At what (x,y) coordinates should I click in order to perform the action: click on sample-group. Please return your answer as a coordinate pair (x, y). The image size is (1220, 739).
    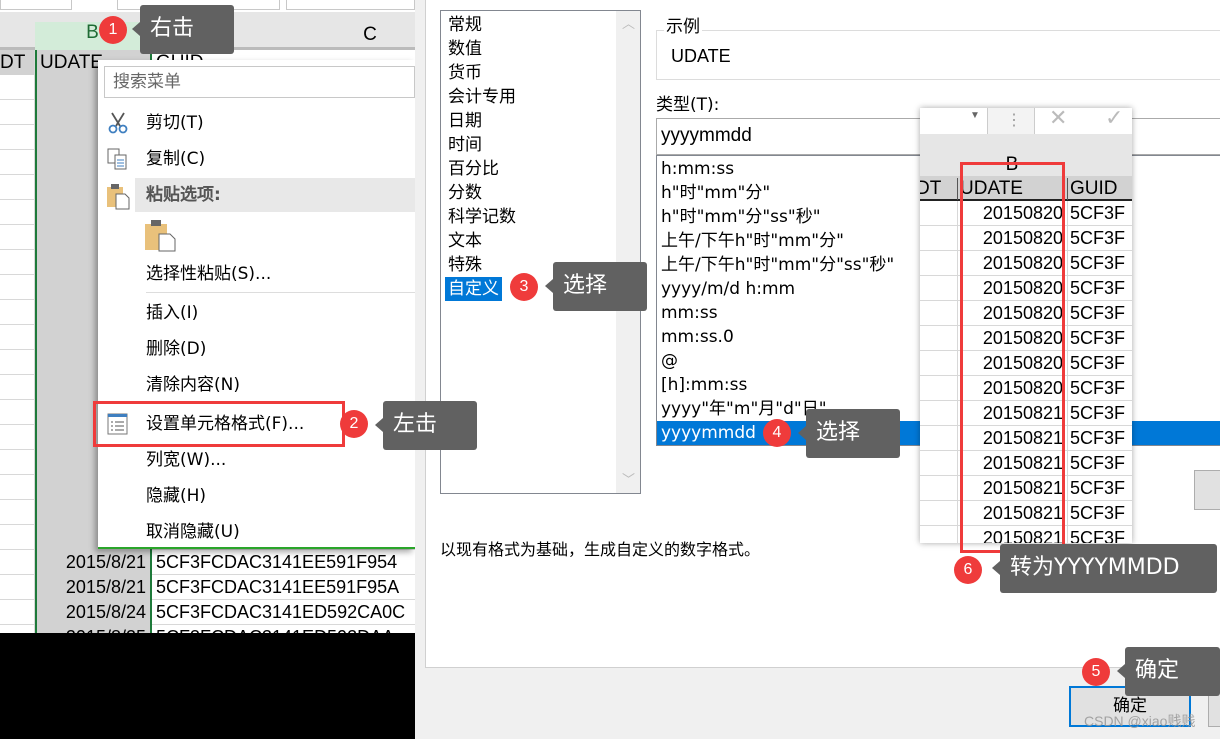
    Looking at the image, I should click on (938, 55).